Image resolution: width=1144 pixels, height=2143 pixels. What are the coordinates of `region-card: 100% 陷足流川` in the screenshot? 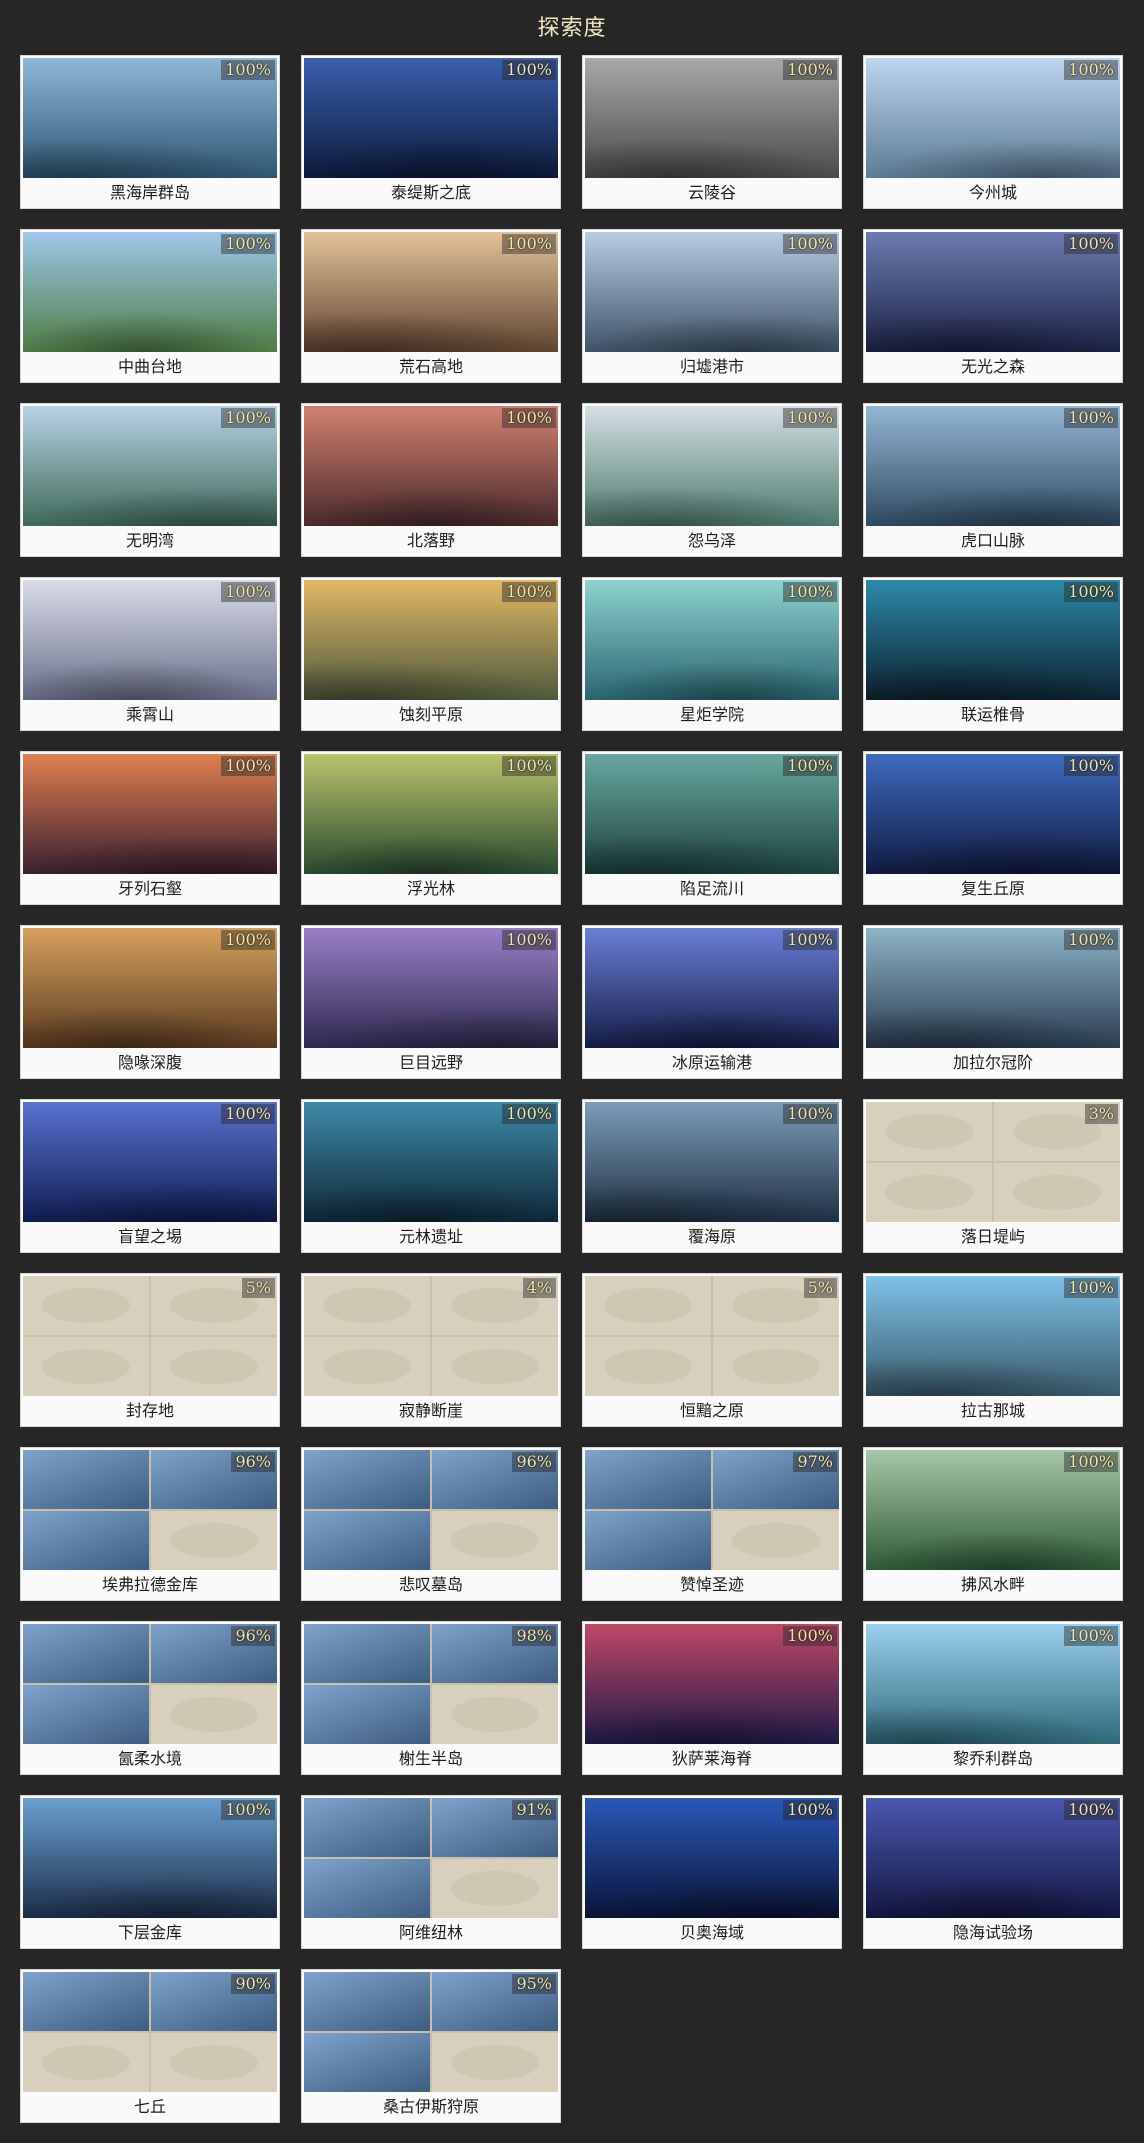 It's located at (712, 828).